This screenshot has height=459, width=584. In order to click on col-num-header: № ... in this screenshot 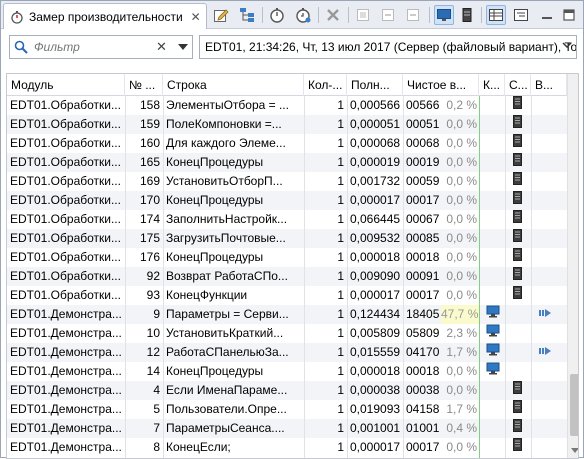, I will do `click(144, 85)`.